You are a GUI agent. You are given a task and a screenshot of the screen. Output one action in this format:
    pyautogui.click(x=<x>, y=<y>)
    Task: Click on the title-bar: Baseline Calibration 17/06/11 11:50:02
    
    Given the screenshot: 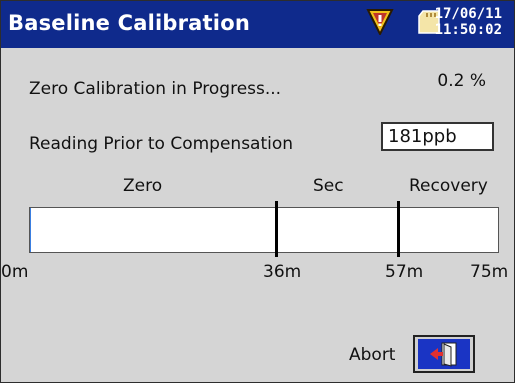 What is the action you would take?
    pyautogui.click(x=257, y=24)
    